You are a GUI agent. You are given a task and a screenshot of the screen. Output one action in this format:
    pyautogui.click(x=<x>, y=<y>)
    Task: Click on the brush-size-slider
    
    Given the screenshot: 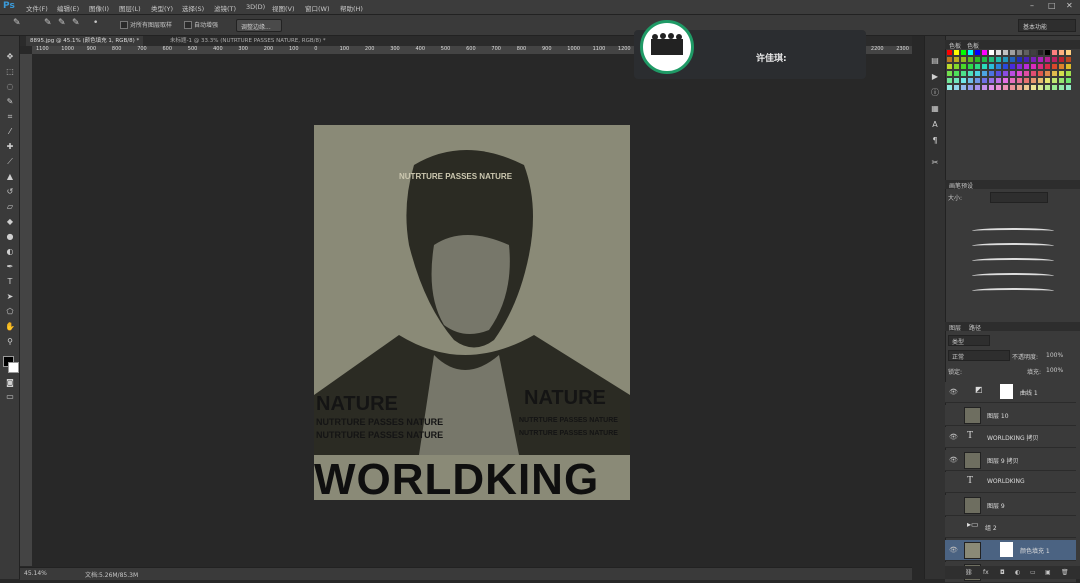 What is the action you would take?
    pyautogui.click(x=1019, y=197)
    